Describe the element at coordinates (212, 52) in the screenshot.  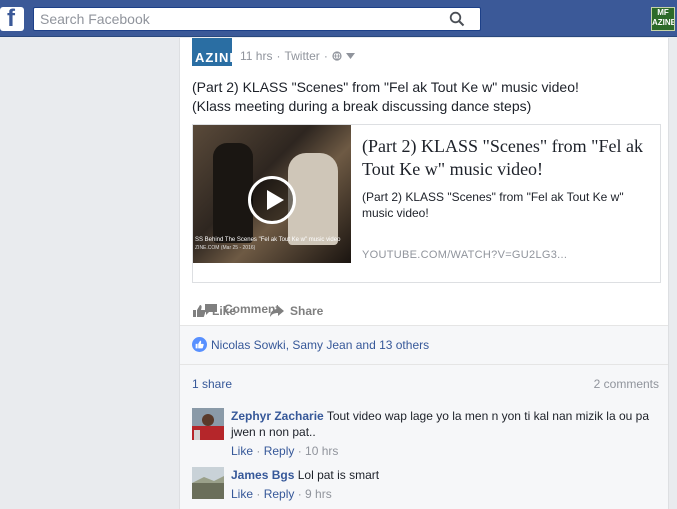
I see `page-avatar: AZINE` at that location.